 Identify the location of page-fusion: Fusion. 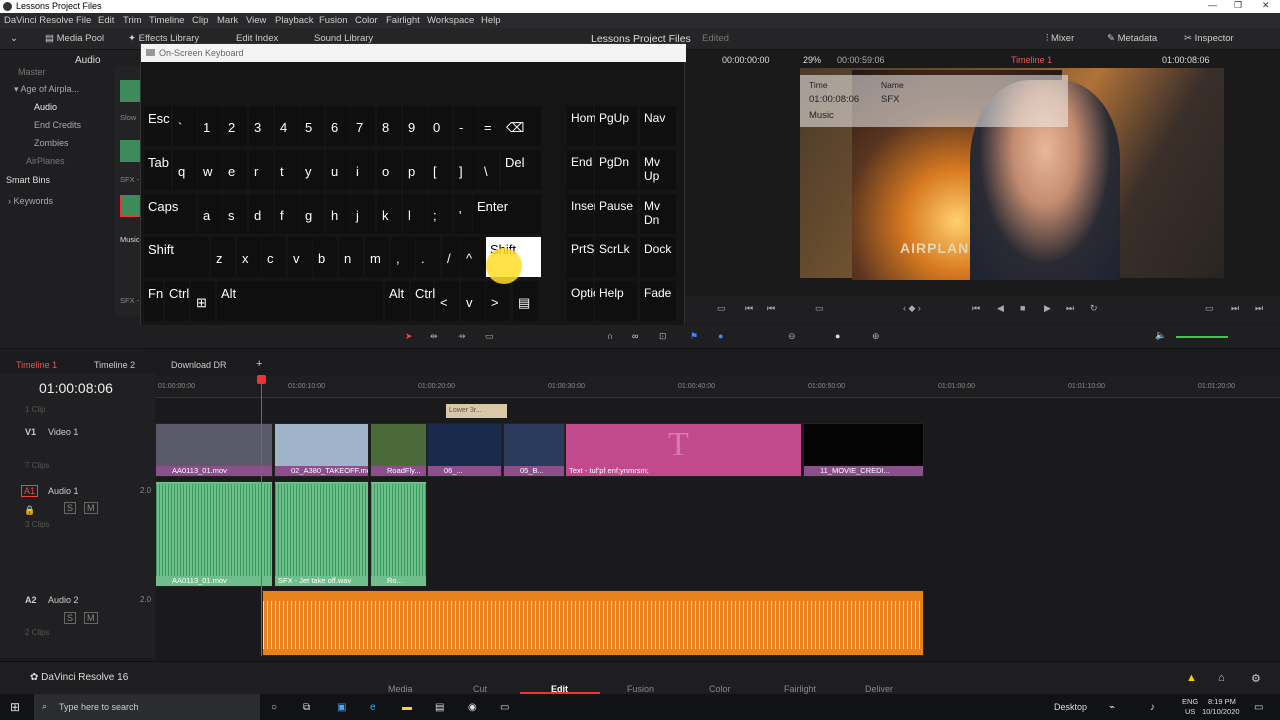
(640, 689).